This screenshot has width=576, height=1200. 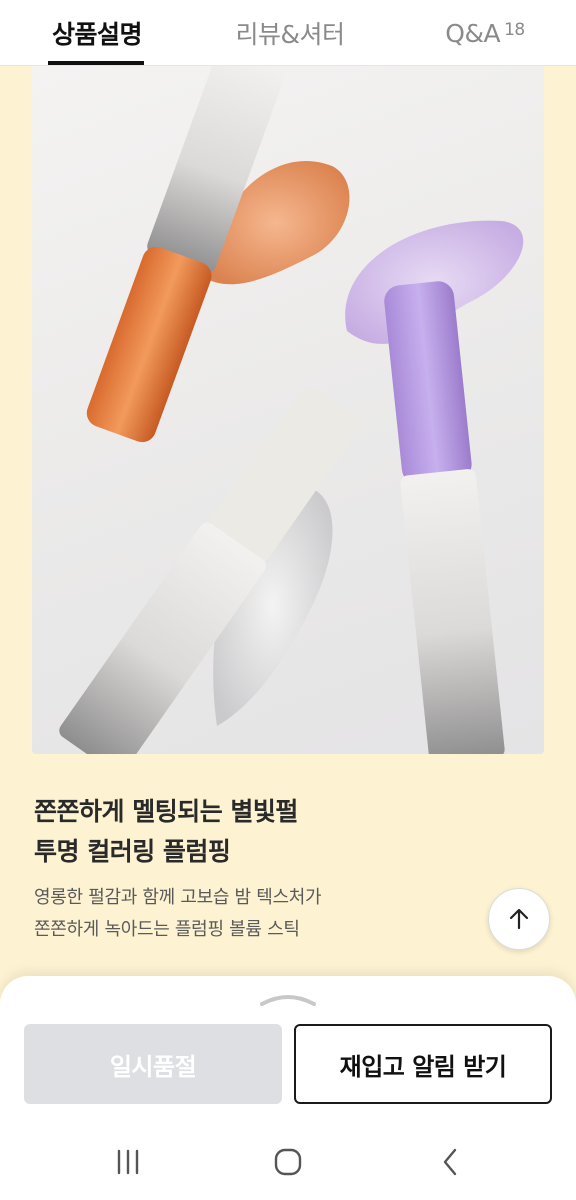 I want to click on sold-out-label: 일시품절, so click(x=153, y=1066).